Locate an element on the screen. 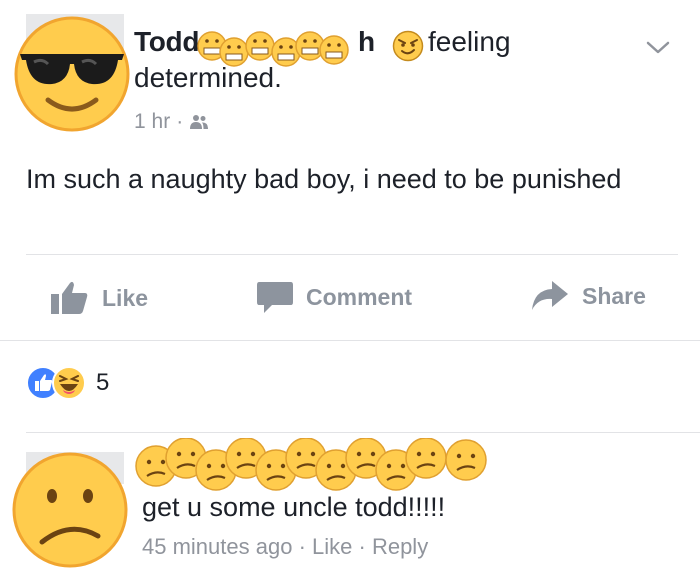 The height and width of the screenshot is (577, 700). author-name-end: h is located at coordinates (366, 42).